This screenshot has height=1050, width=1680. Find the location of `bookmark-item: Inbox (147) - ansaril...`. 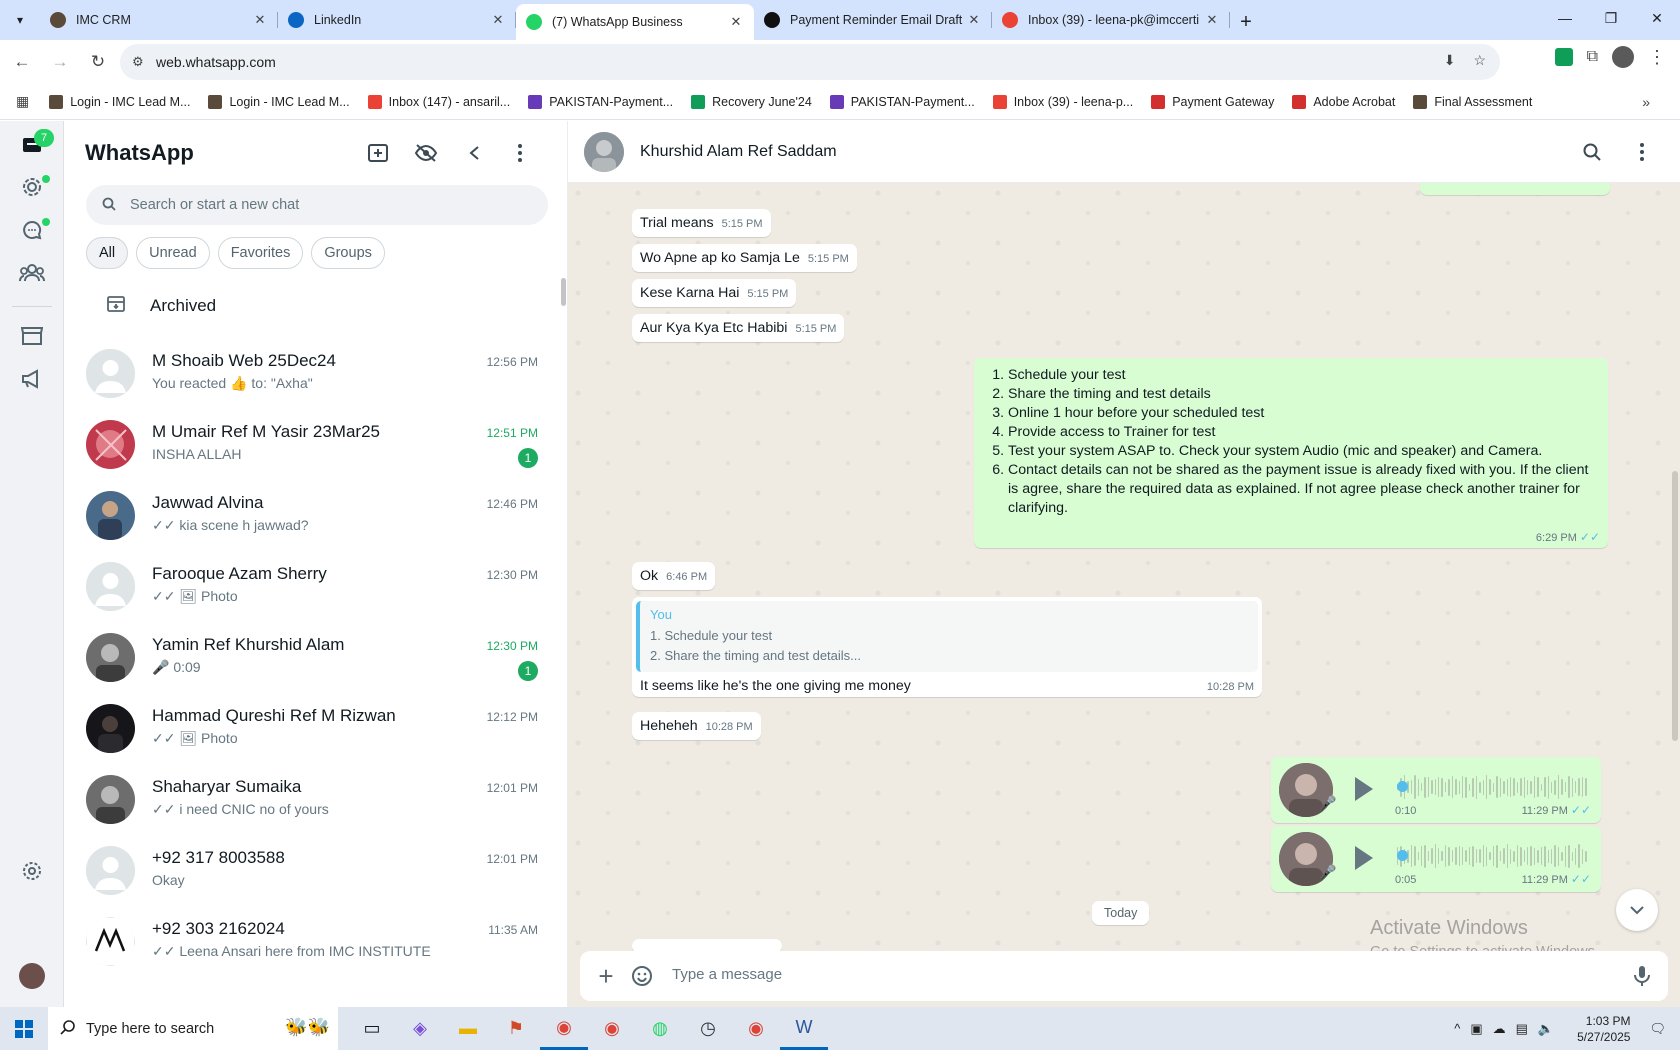

bookmark-item: Inbox (147) - ansaril... is located at coordinates (438, 101).